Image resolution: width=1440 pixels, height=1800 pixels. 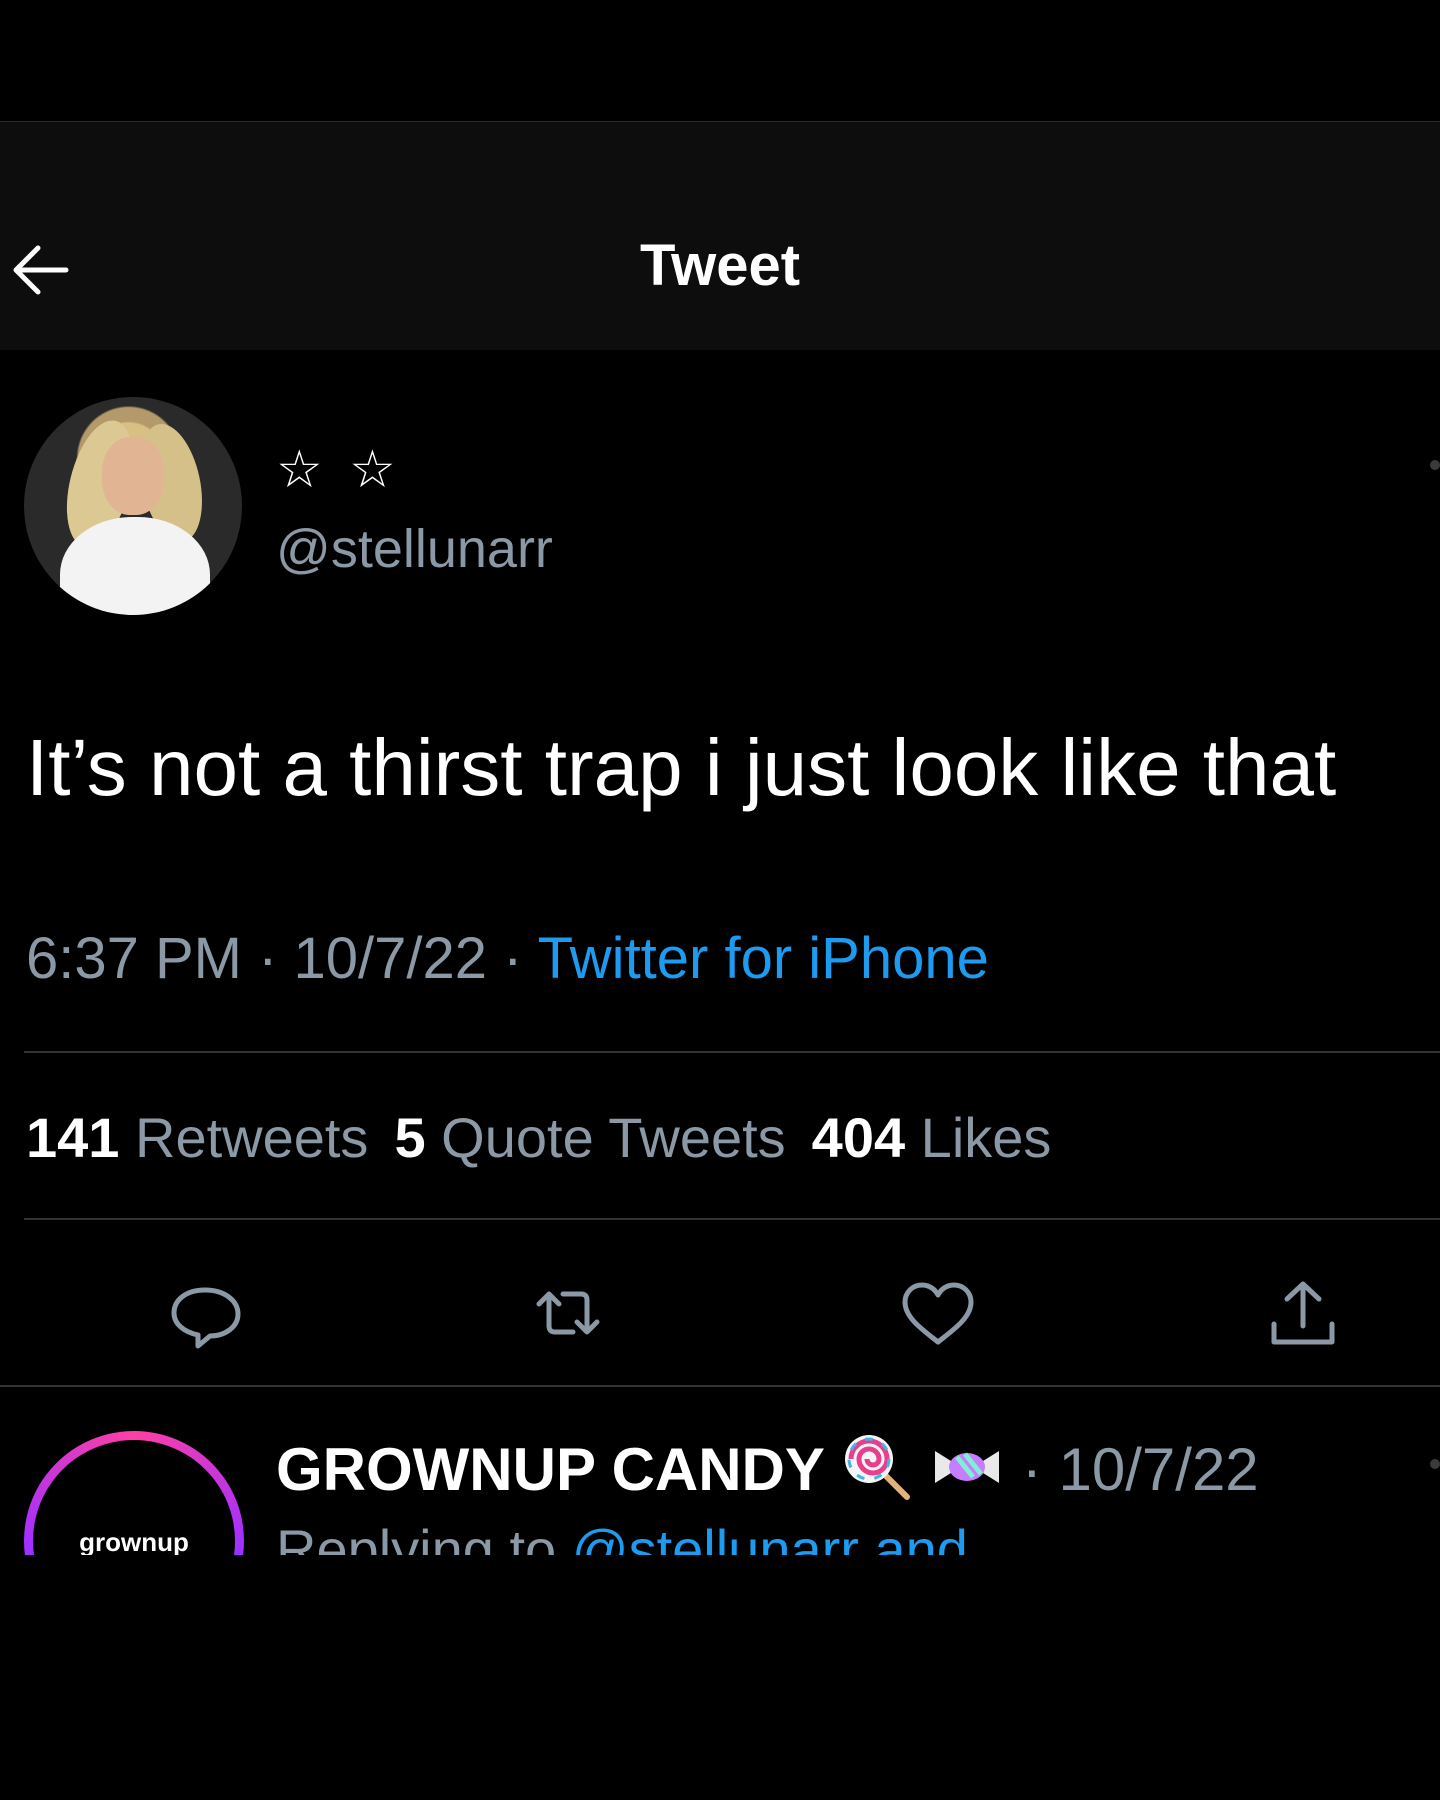 What do you see at coordinates (414, 549) in the screenshot?
I see `author-handle: @stellunarr` at bounding box center [414, 549].